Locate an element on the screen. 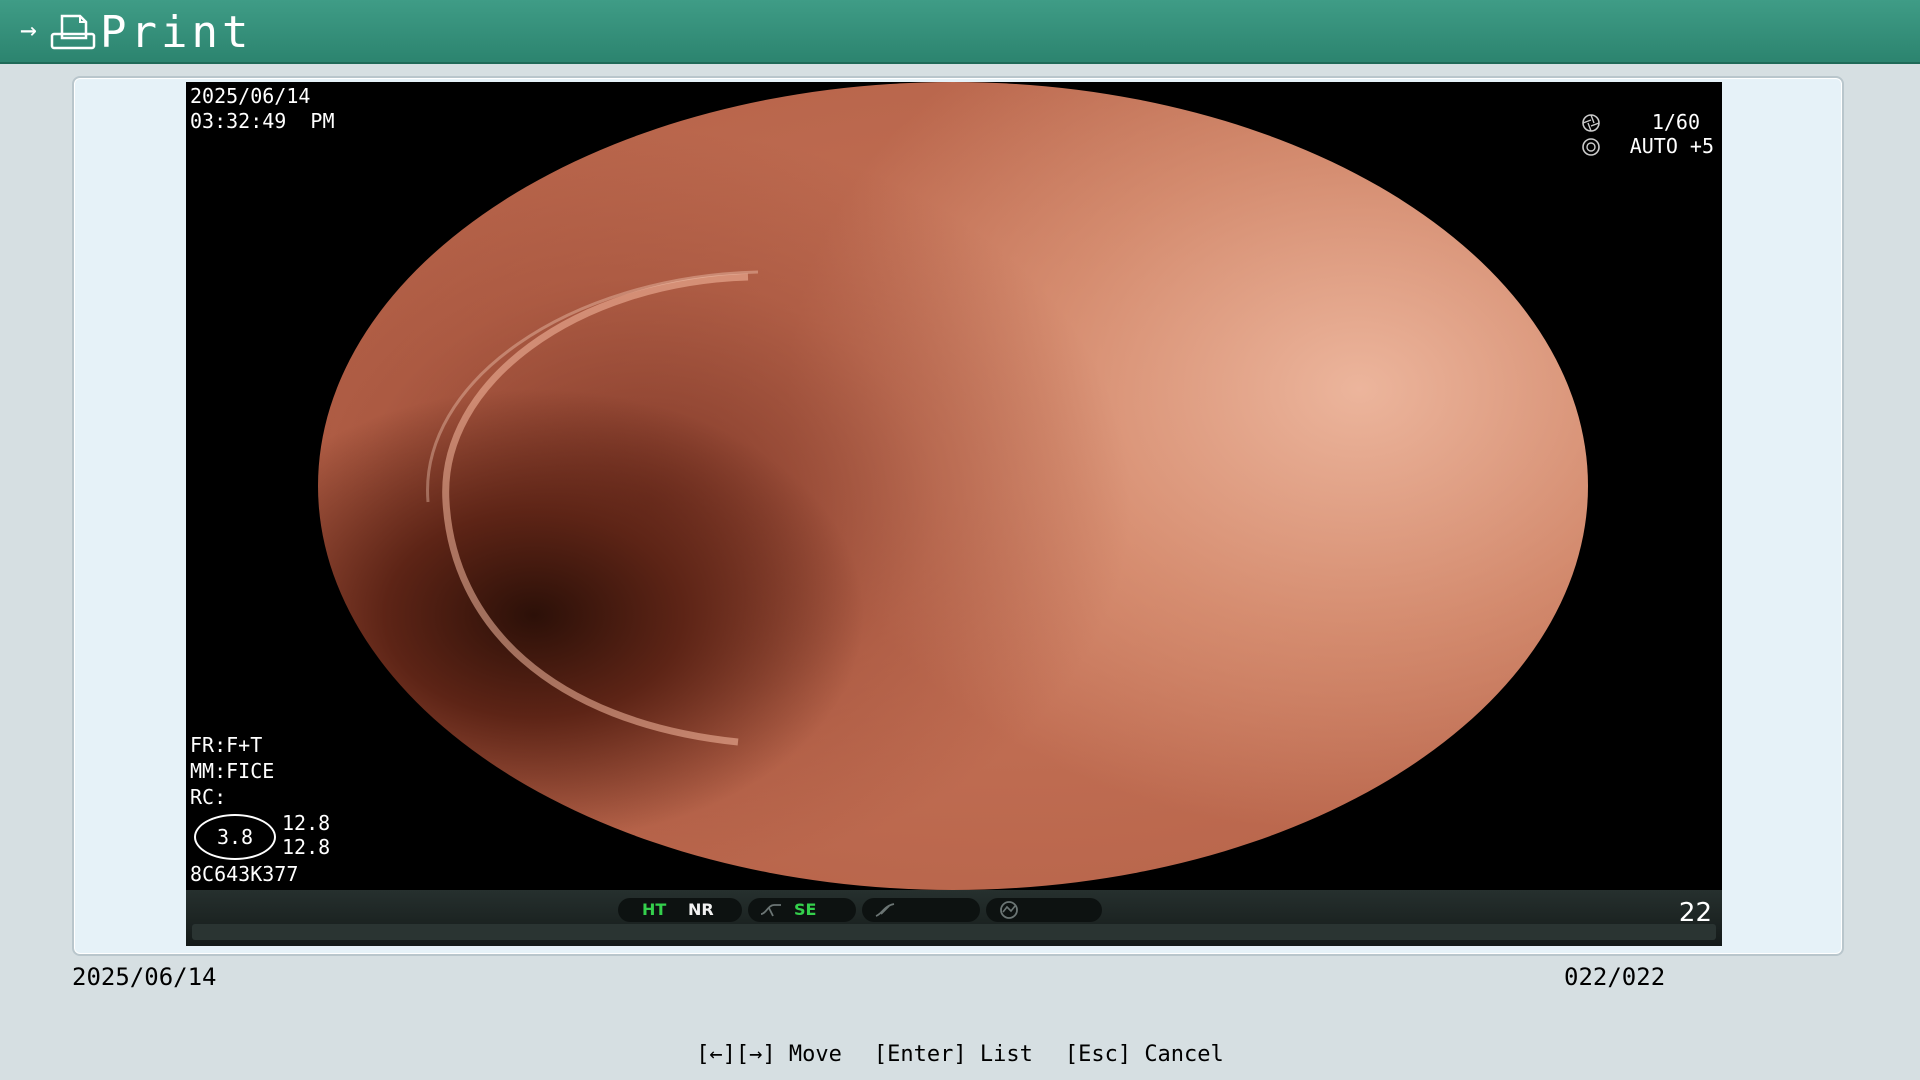 Image resolution: width=1920 pixels, height=1080 pixels. page-title: Print is located at coordinates (176, 32).